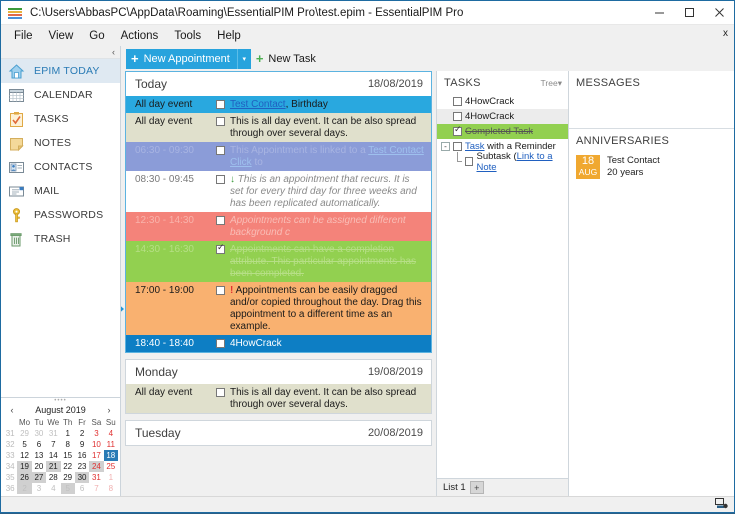  Describe the element at coordinates (60, 71) in the screenshot. I see `sidebar-item-epim-today: EPIM TODAY` at that location.